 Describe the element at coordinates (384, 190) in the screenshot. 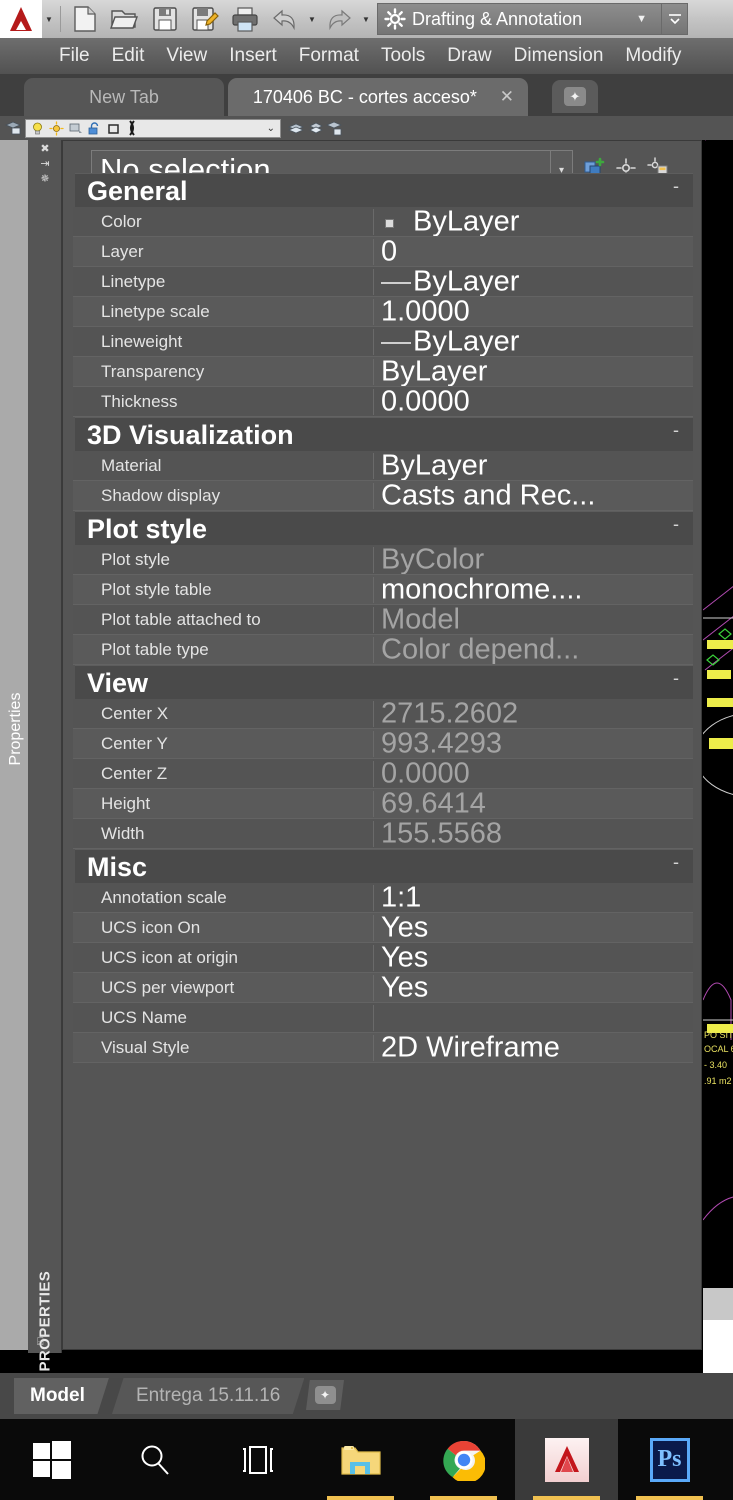

I see `property-group-header: General -` at that location.